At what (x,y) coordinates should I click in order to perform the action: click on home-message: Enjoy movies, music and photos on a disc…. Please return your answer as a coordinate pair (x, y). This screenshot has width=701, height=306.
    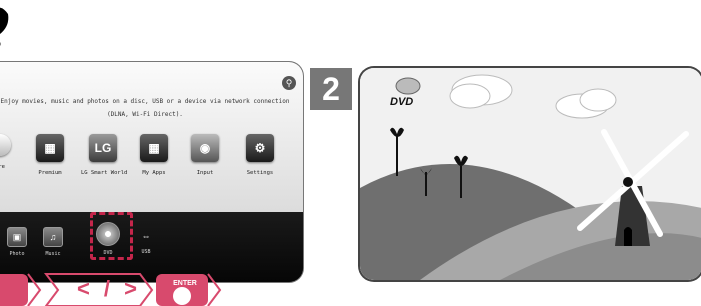
    Looking at the image, I should click on (145, 108).